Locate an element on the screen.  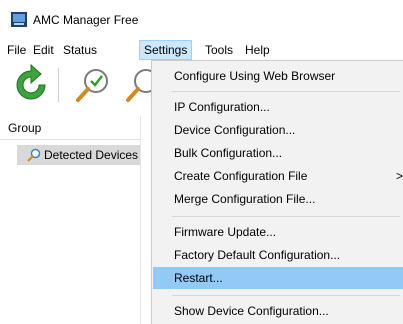
menu-settings: Settings is located at coordinates (166, 50).